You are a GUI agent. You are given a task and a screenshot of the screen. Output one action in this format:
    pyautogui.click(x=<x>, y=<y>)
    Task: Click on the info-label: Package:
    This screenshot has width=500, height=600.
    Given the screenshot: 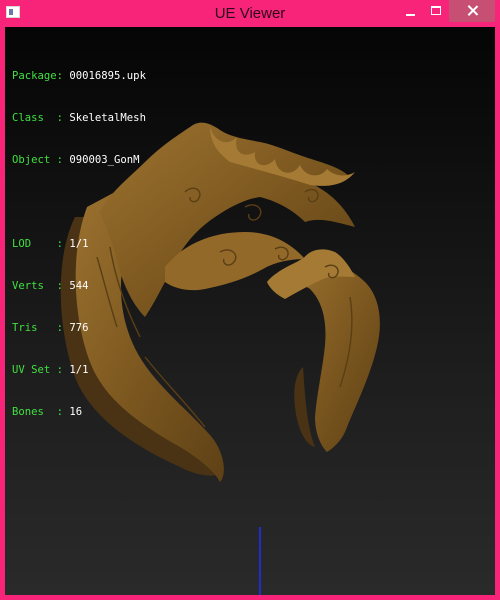 What is the action you would take?
    pyautogui.click(x=41, y=76)
    